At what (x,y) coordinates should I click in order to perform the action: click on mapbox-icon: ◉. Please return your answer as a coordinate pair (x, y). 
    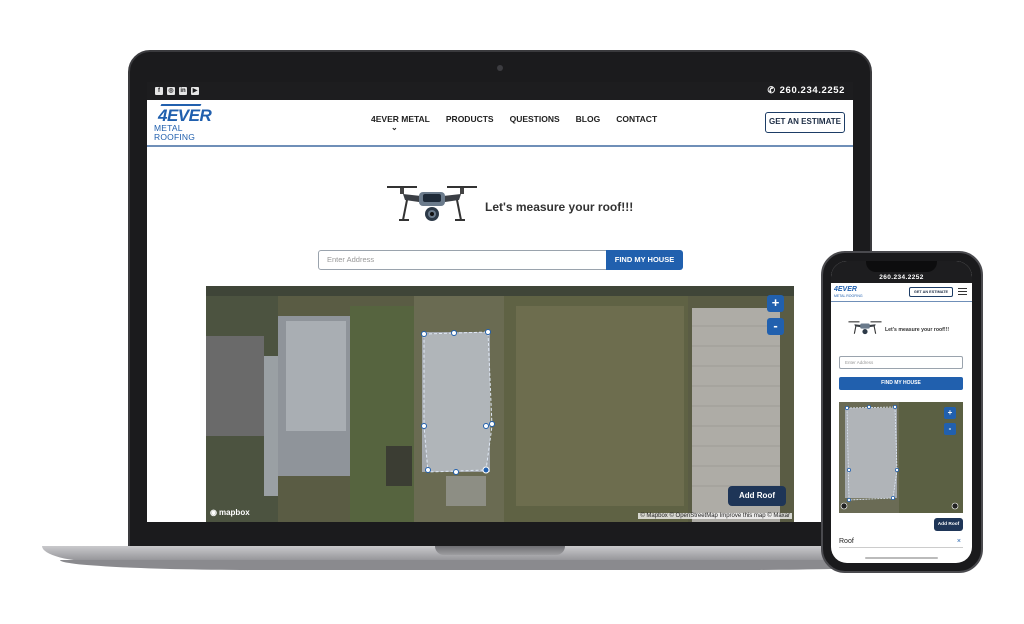
    Looking at the image, I should click on (213, 512).